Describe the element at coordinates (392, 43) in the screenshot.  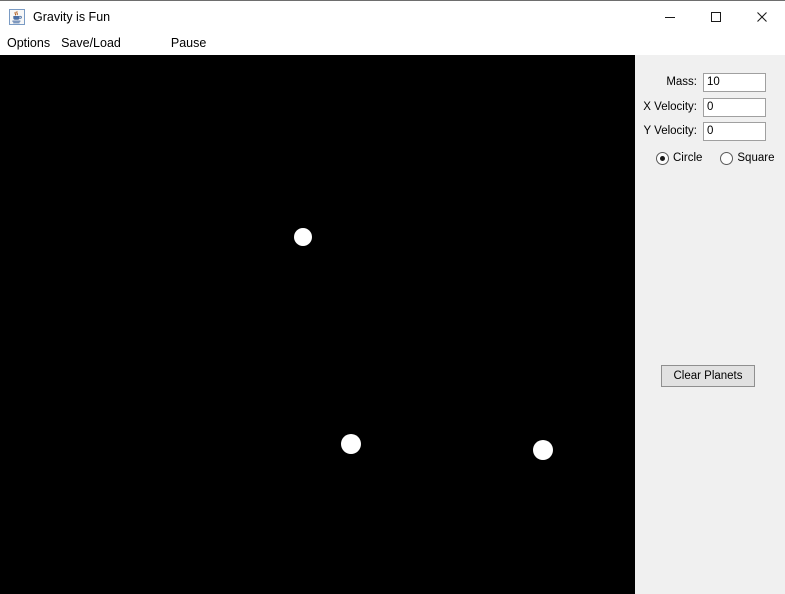
I see `menu-bar: Options Save/Load Pause` at that location.